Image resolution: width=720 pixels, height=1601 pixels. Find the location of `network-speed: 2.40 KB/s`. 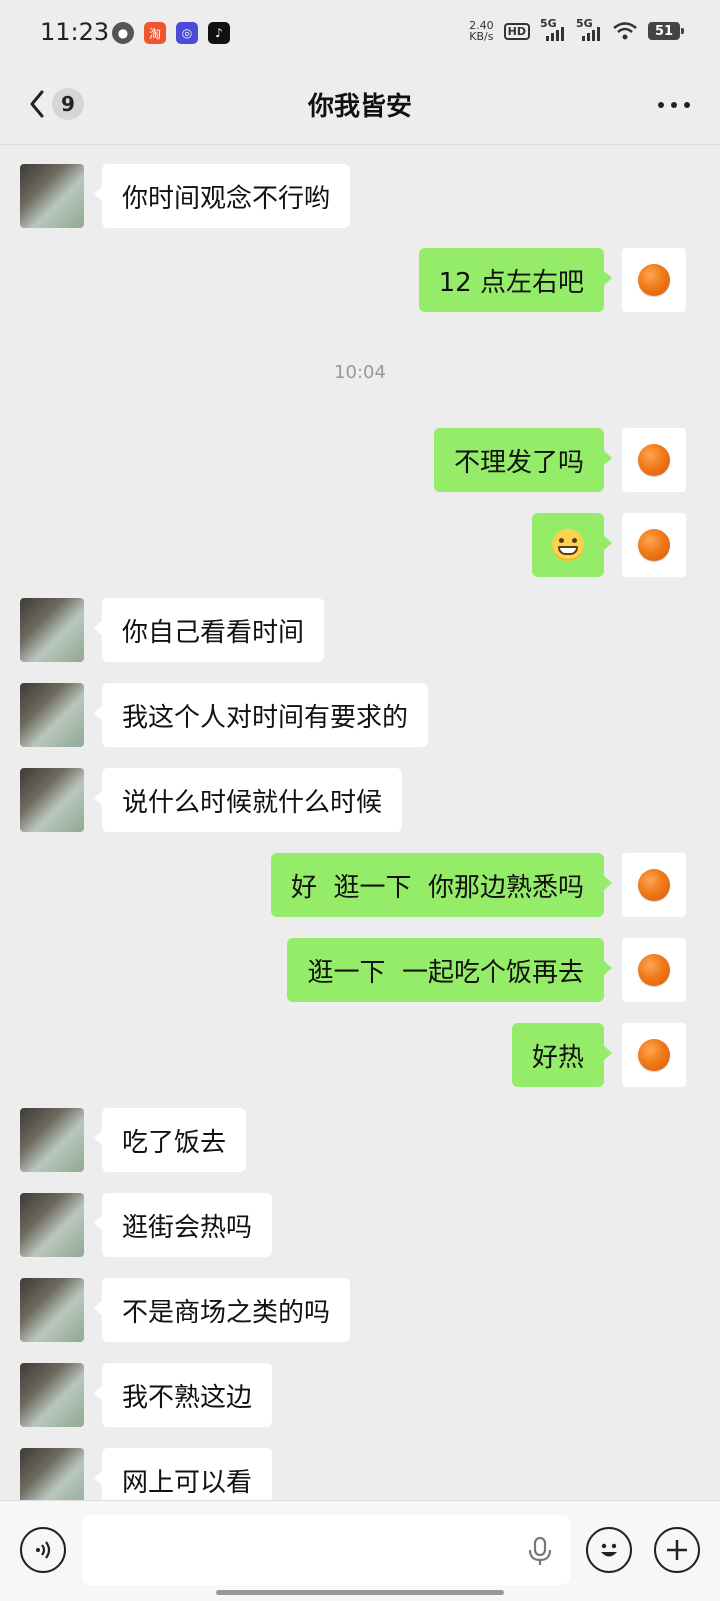

network-speed: 2.40 KB/s is located at coordinates (481, 31).